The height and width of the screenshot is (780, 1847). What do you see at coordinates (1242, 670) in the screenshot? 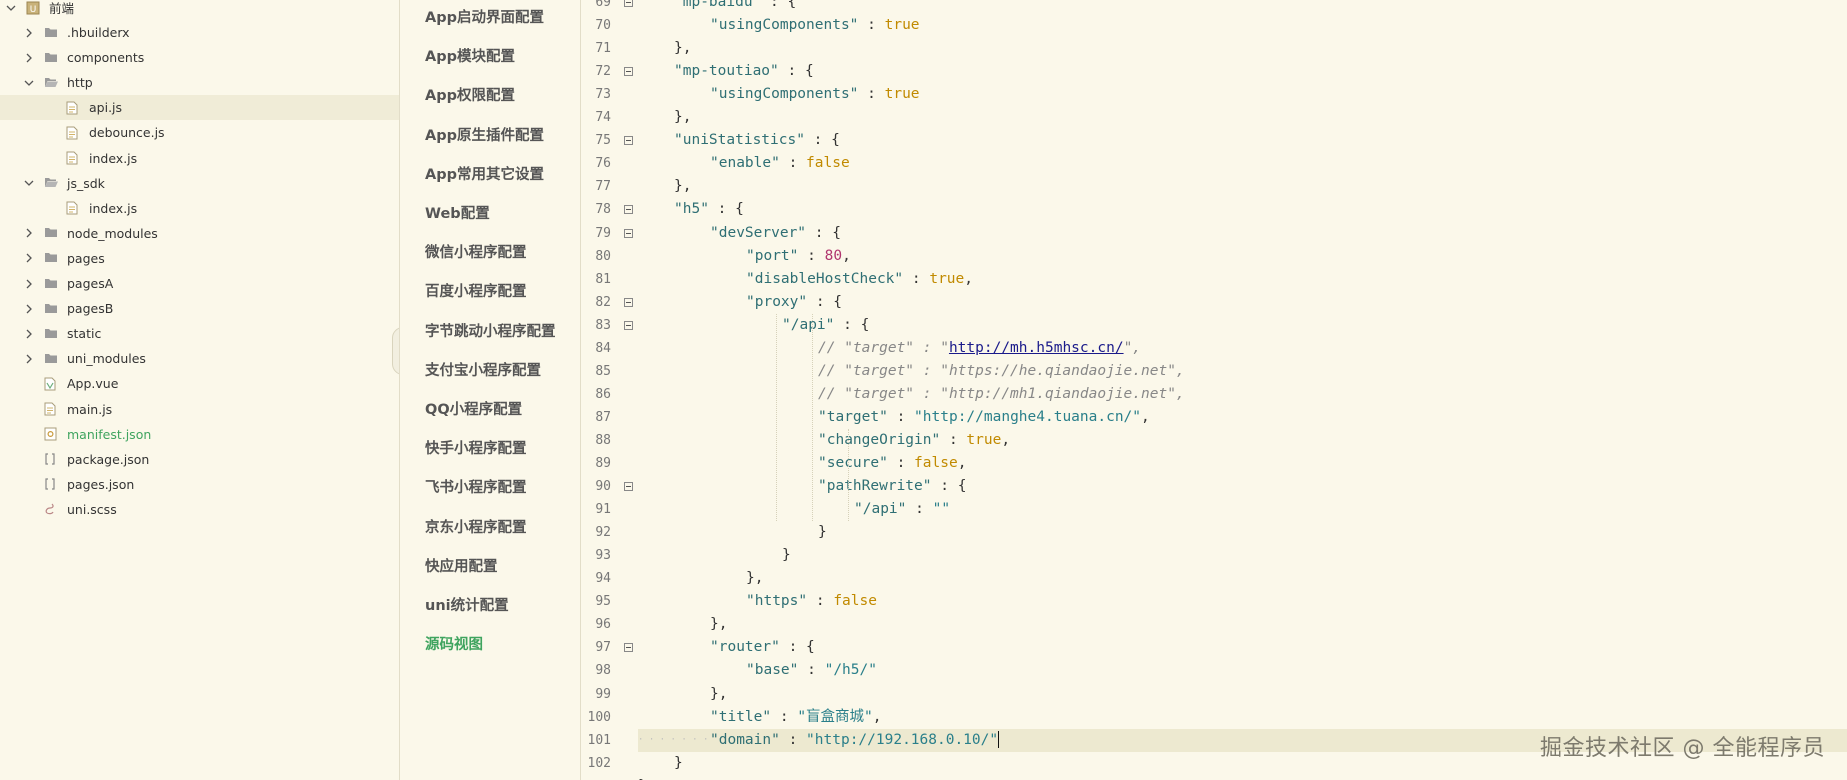
I see `code-line: "base" : "/h5/"` at bounding box center [1242, 670].